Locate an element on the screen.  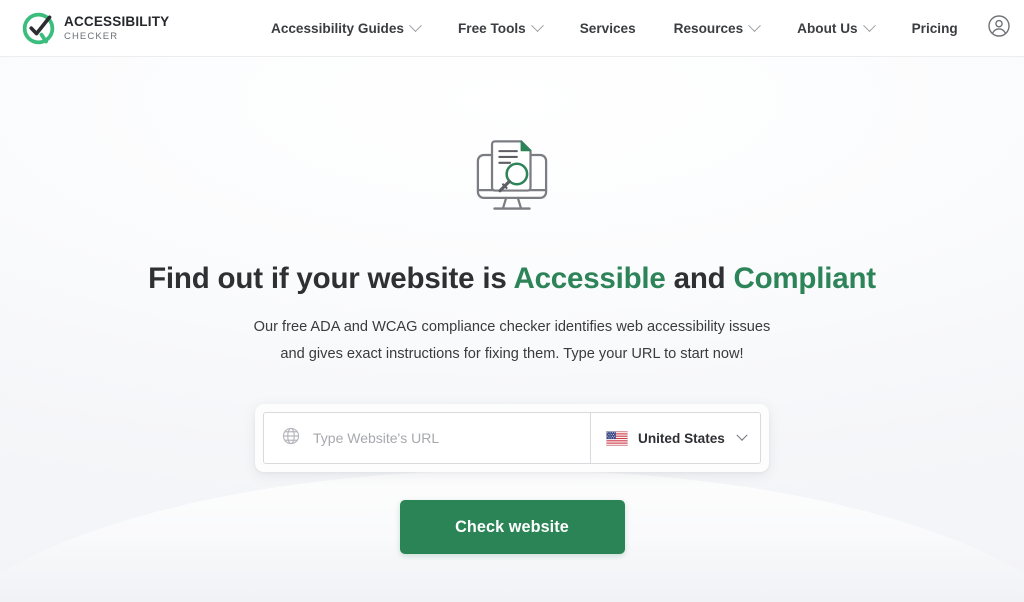
nav-item-free-tools: Free Tools is located at coordinates (500, 28).